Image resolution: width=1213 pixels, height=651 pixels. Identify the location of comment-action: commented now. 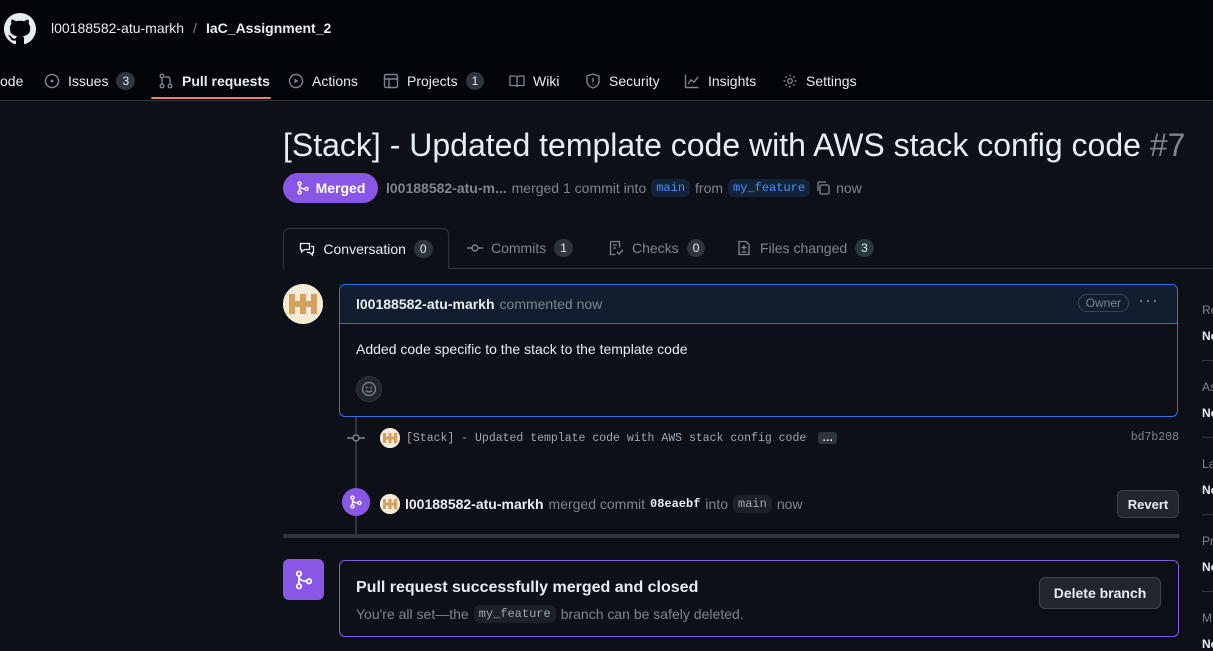
(551, 304).